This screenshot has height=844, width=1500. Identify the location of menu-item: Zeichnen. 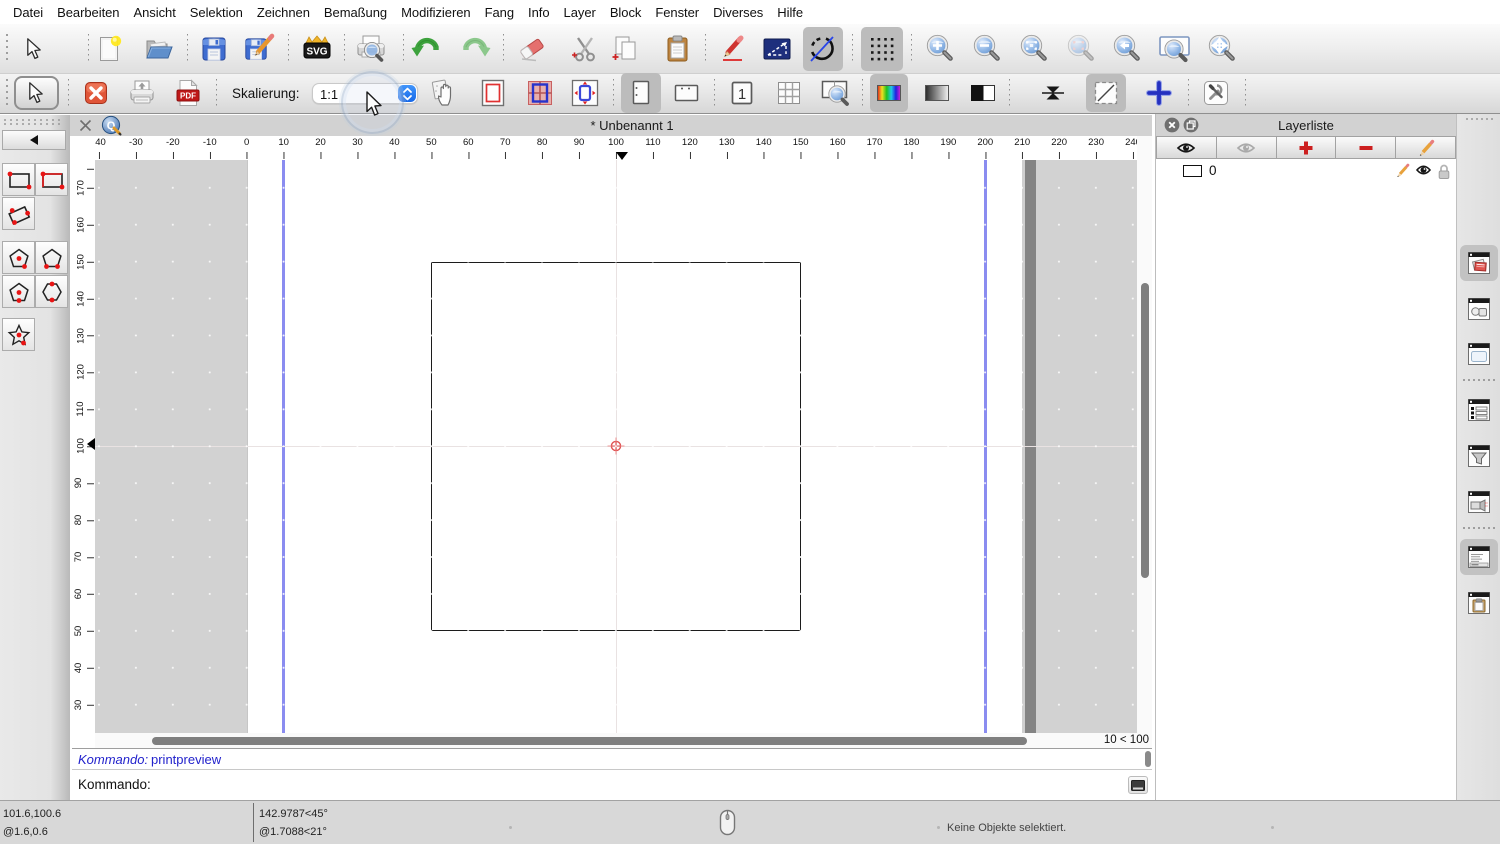
(283, 12).